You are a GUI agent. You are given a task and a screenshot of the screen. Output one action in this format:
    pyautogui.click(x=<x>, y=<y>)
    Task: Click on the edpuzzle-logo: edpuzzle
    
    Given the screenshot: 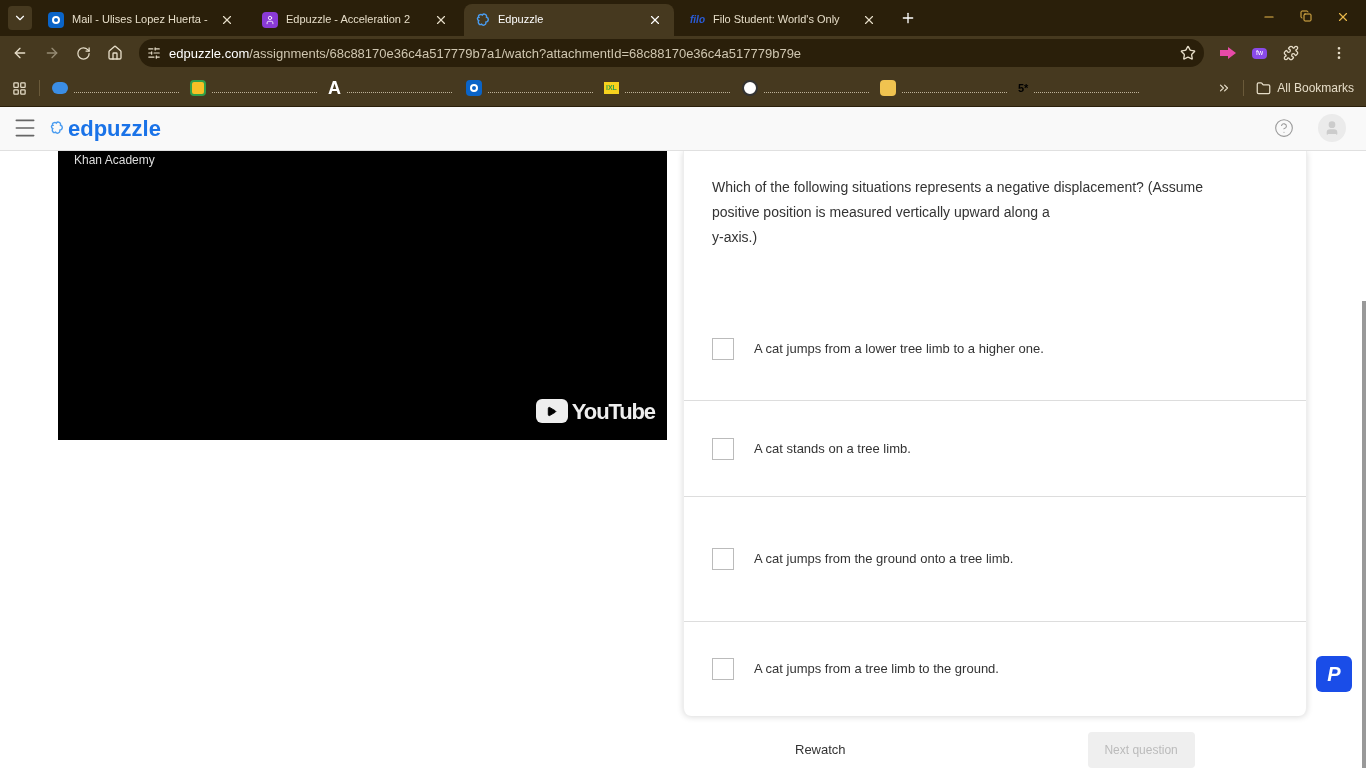 What is the action you would take?
    pyautogui.click(x=114, y=128)
    